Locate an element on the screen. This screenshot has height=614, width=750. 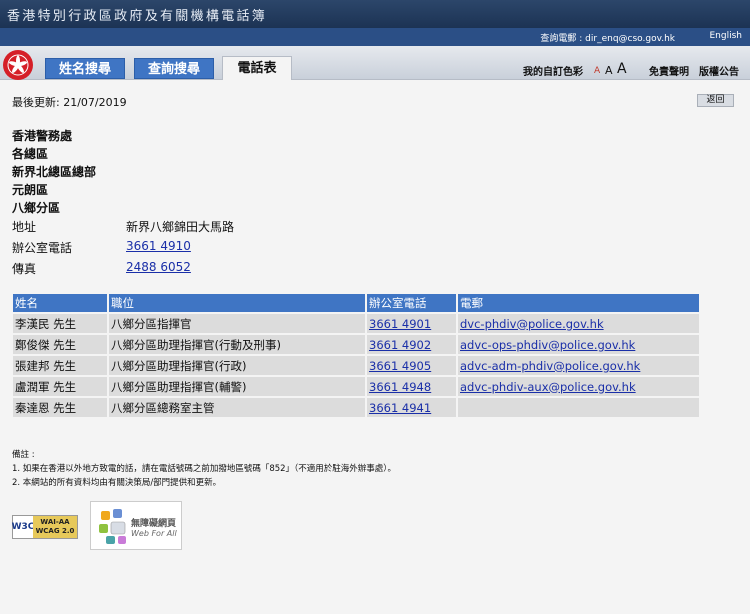
web-for-all-icon is located at coordinates (112, 526).